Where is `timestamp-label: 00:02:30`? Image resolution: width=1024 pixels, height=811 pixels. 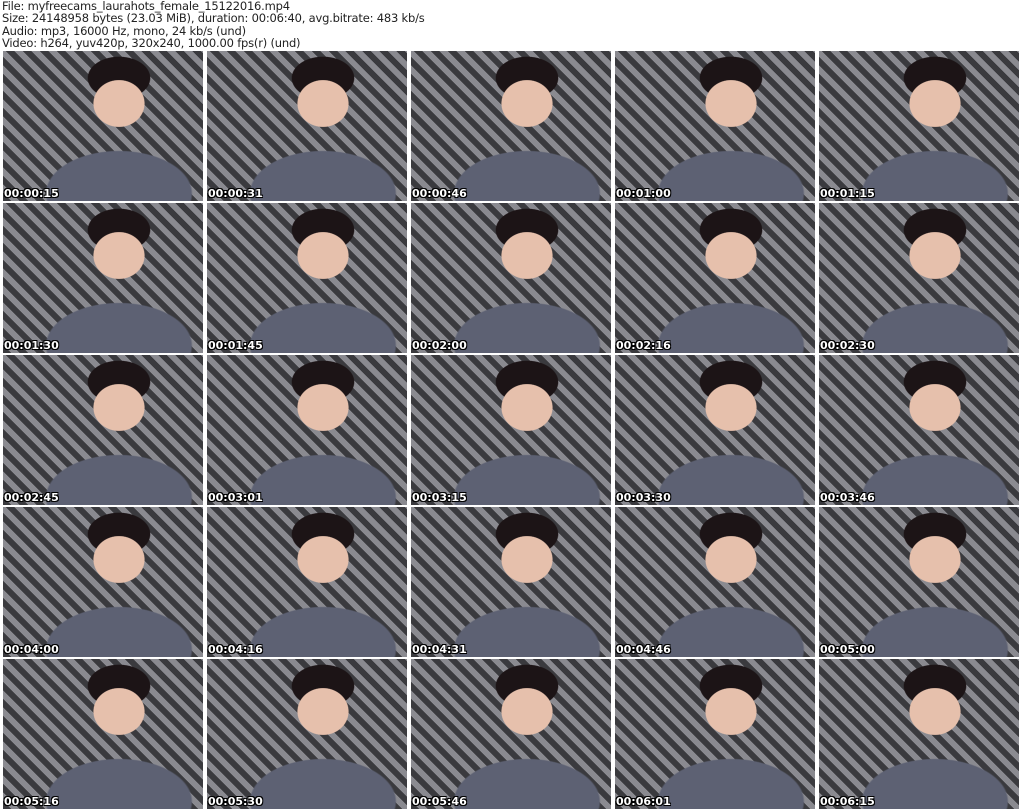 timestamp-label: 00:02:30 is located at coordinates (847, 345).